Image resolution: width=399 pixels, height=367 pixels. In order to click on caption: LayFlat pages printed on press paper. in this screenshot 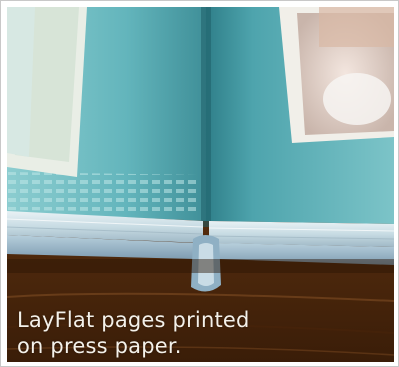, I will do `click(197, 333)`.